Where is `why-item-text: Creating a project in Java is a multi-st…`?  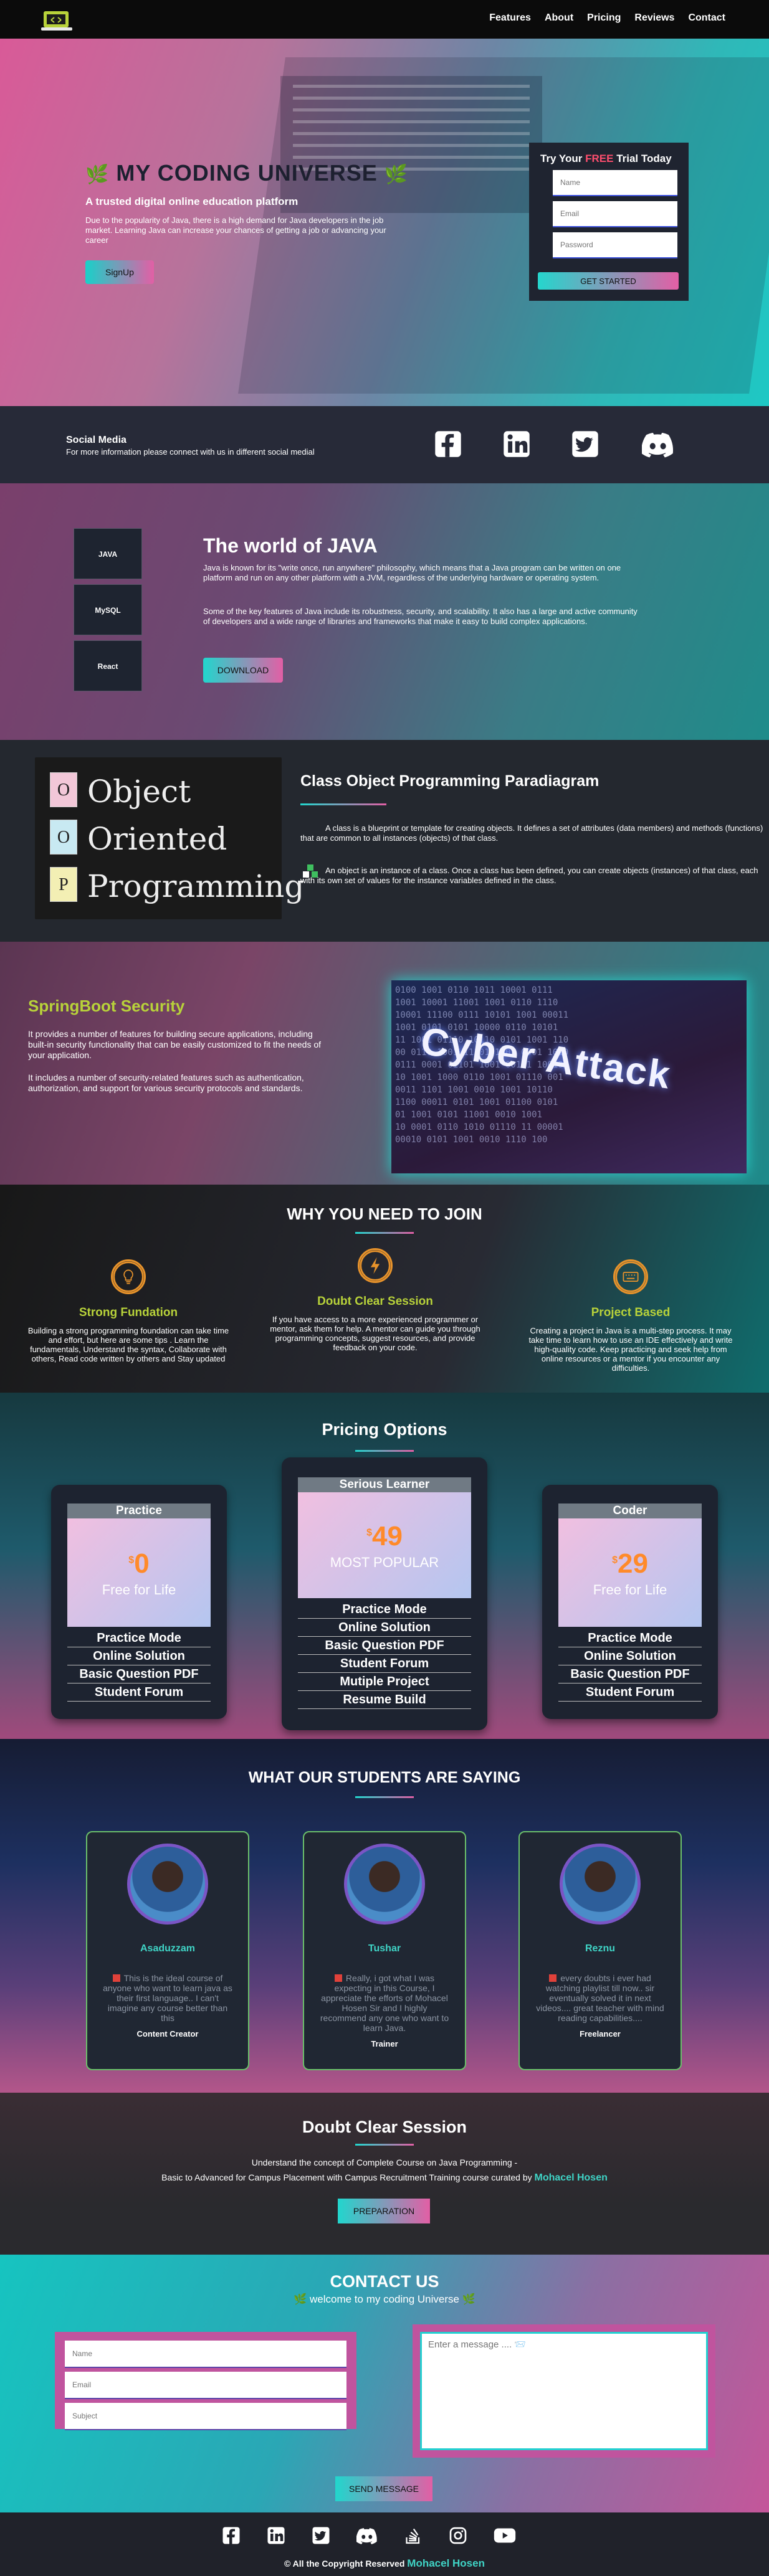 why-item-text: Creating a project in Java is a multi-st… is located at coordinates (630, 1350).